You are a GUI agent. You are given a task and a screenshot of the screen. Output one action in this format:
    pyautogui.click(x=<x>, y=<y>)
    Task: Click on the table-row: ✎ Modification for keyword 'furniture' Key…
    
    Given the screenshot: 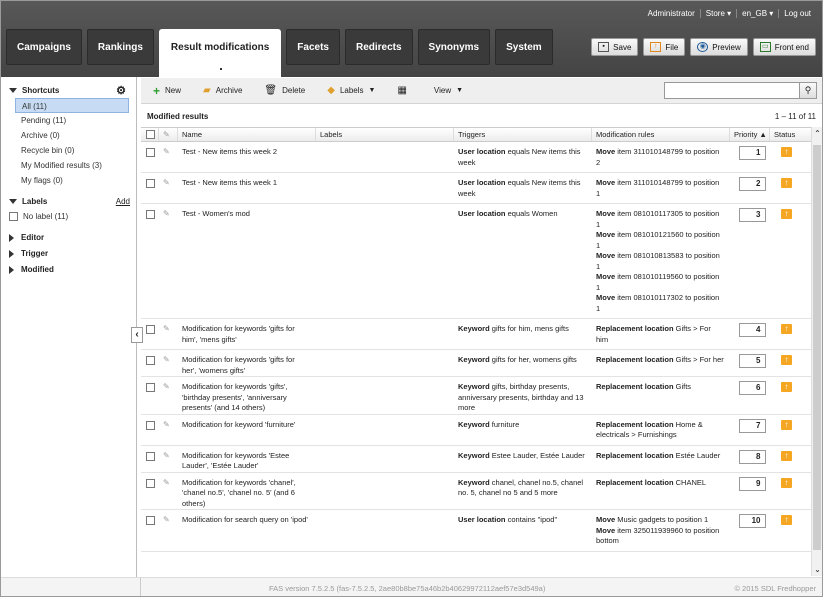 What is the action you would take?
    pyautogui.click(x=476, y=430)
    